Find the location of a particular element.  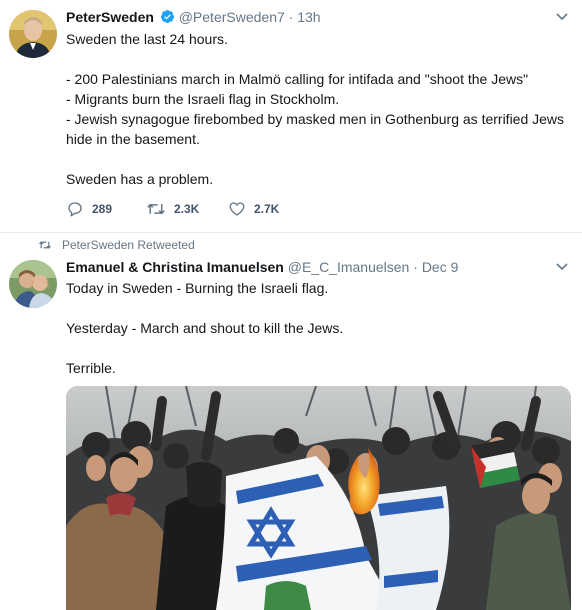

display-name: Emanuel & Christina Imanuelsen is located at coordinates (175, 267).